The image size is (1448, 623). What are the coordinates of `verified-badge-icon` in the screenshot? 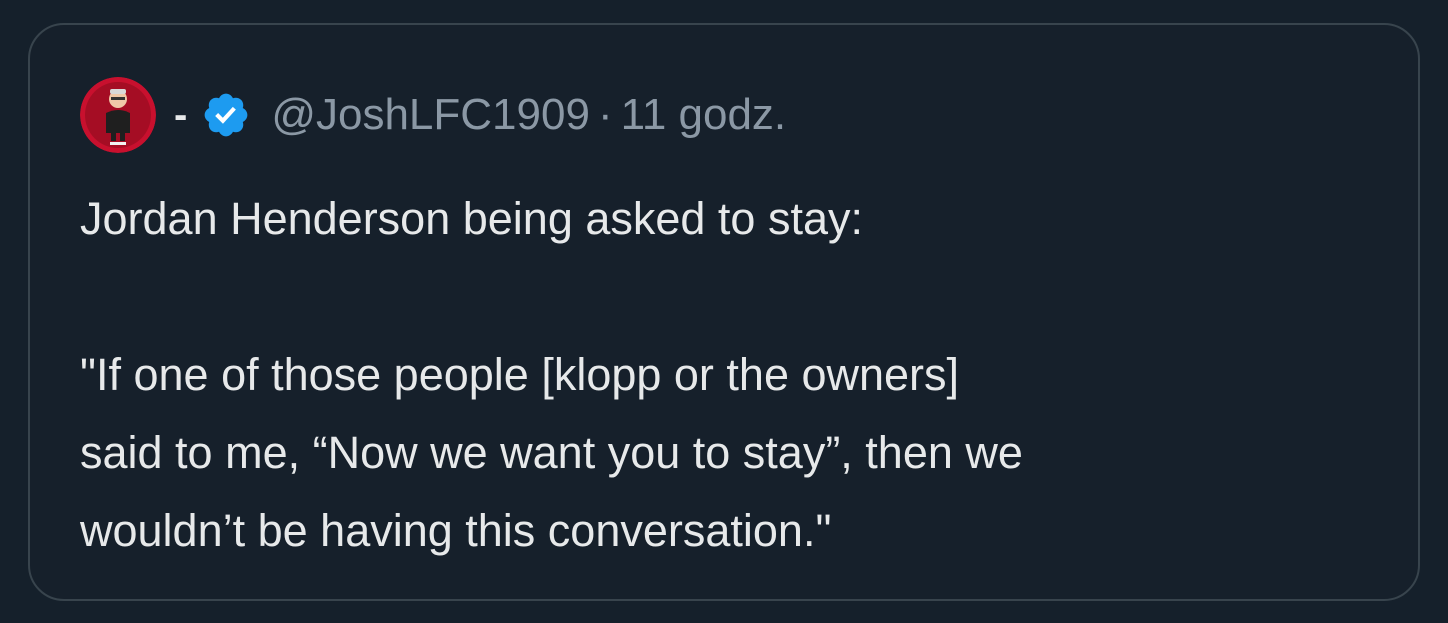 It's located at (226, 115).